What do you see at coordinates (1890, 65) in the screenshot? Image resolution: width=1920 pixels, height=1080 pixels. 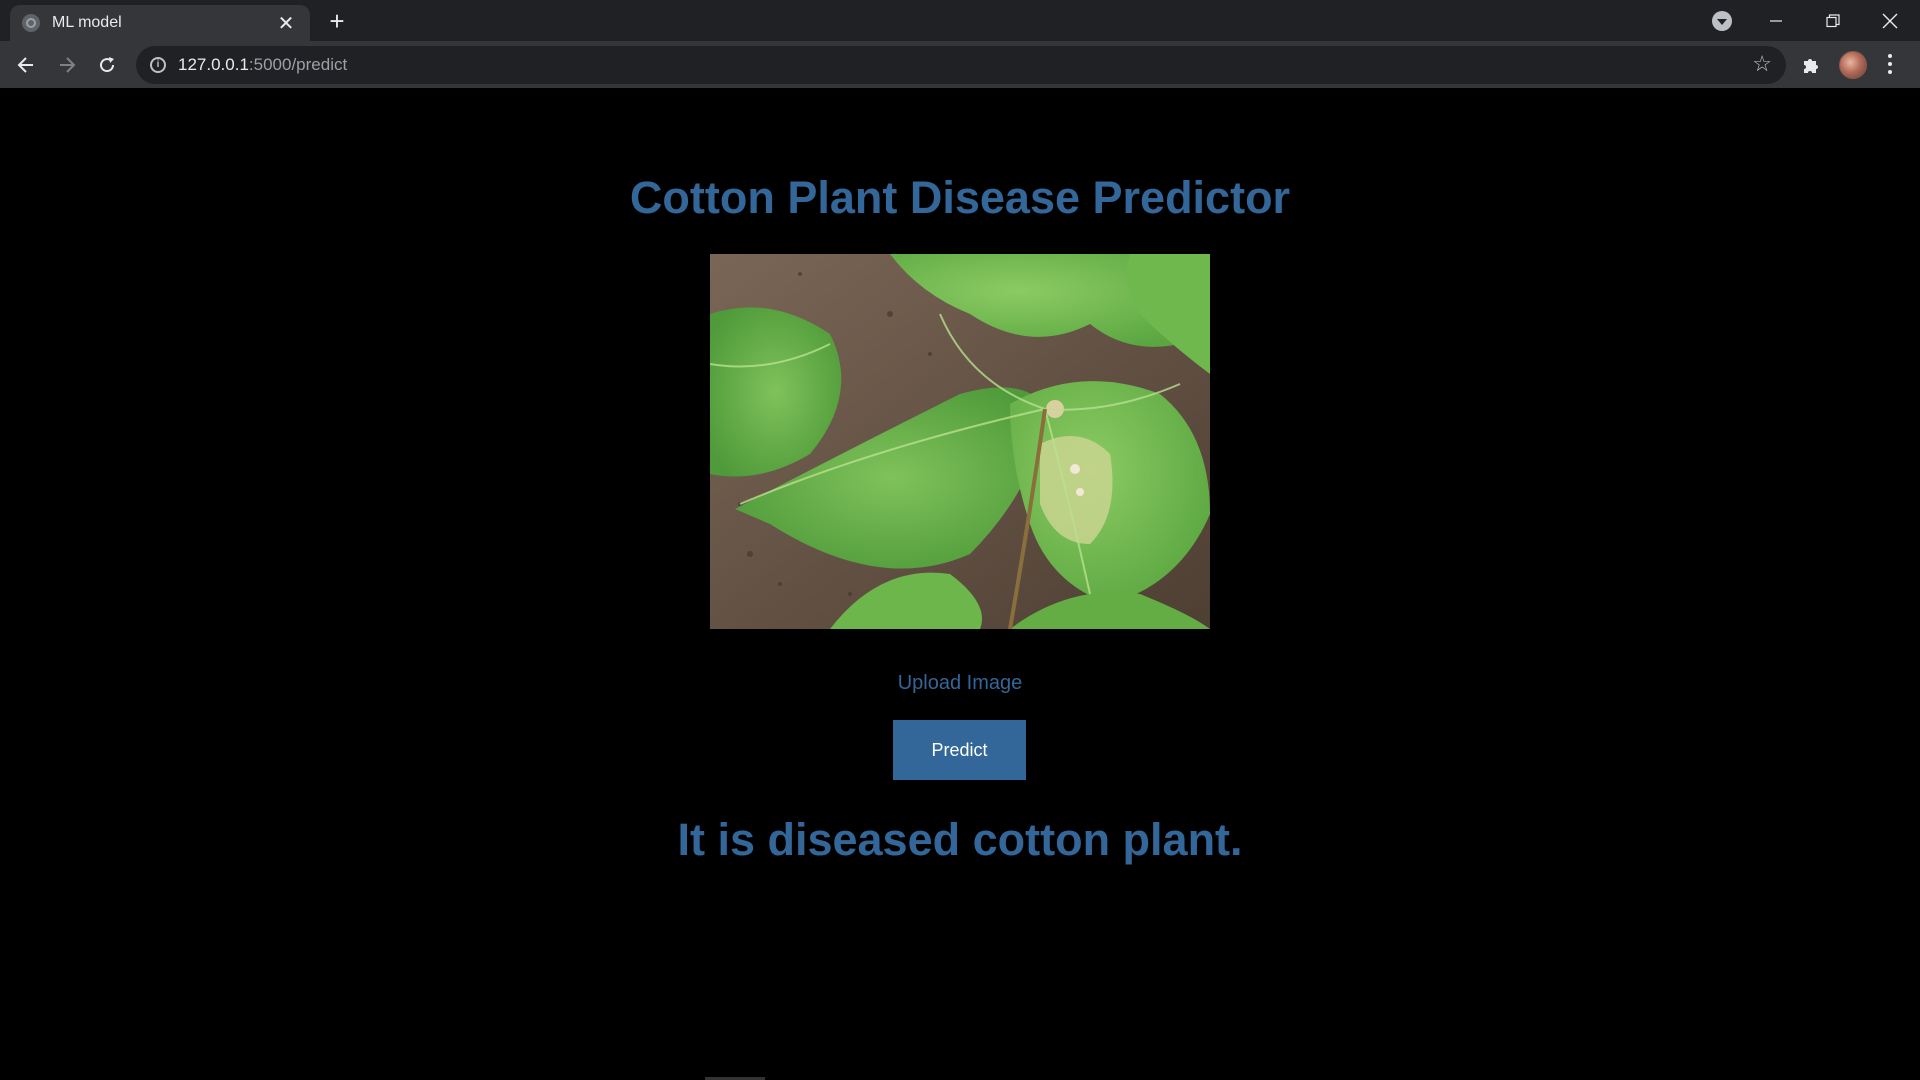 I see `kebab-menu-icon` at bounding box center [1890, 65].